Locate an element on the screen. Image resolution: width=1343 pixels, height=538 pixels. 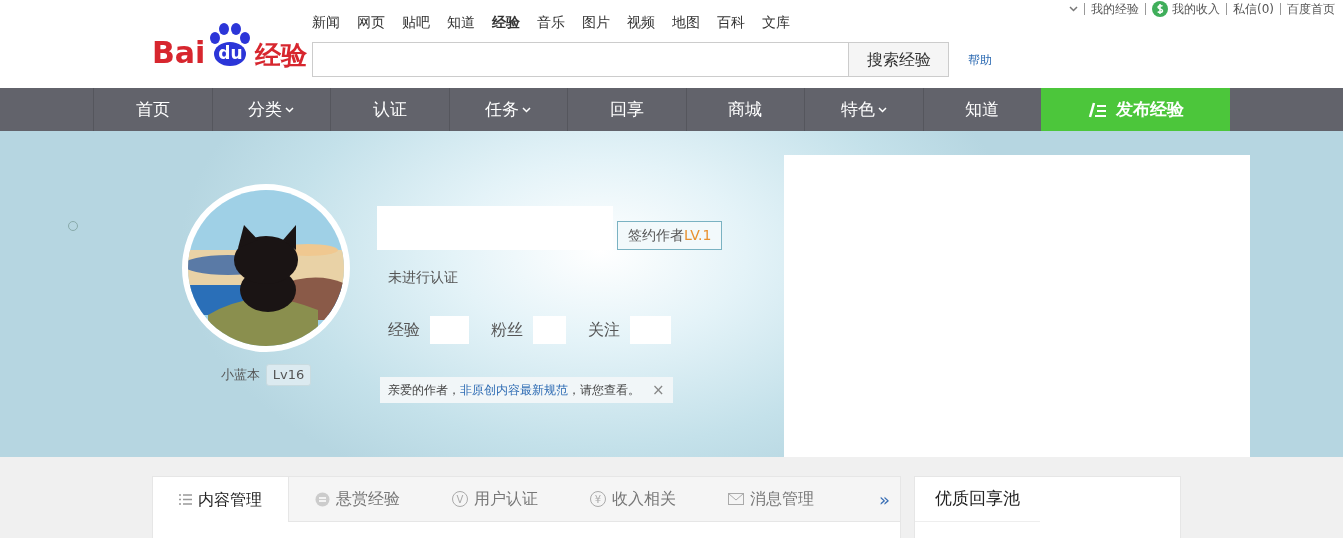
logo-text: du is located at coordinates (230, 54).